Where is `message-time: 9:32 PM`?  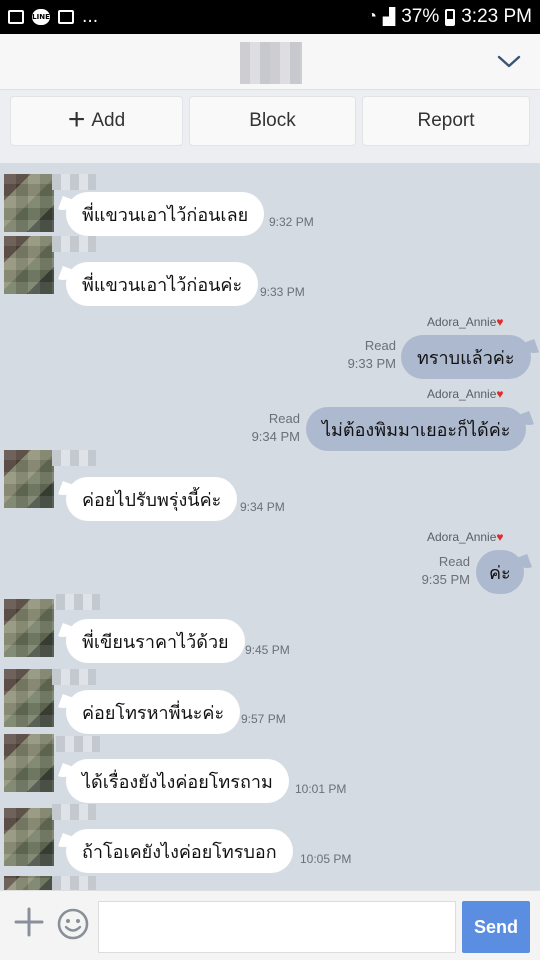
message-time: 9:32 PM is located at coordinates (291, 222).